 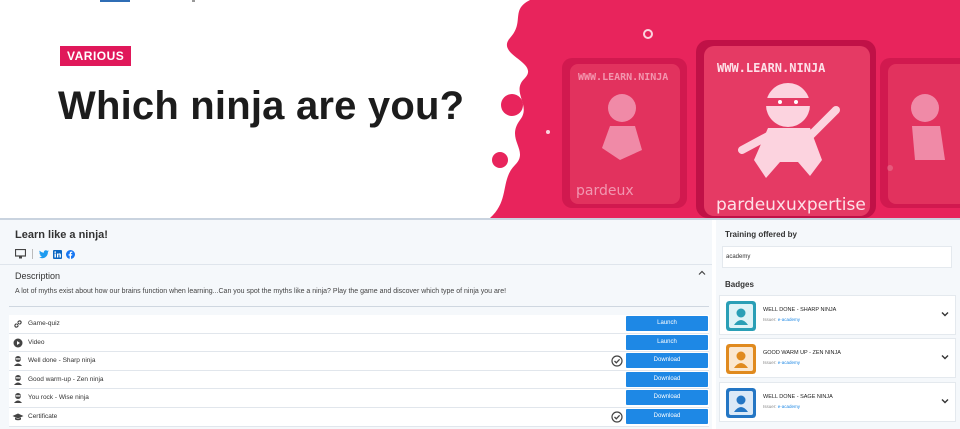 What do you see at coordinates (58, 398) in the screenshot?
I see `activity-label: You rock - Wise ninja` at bounding box center [58, 398].